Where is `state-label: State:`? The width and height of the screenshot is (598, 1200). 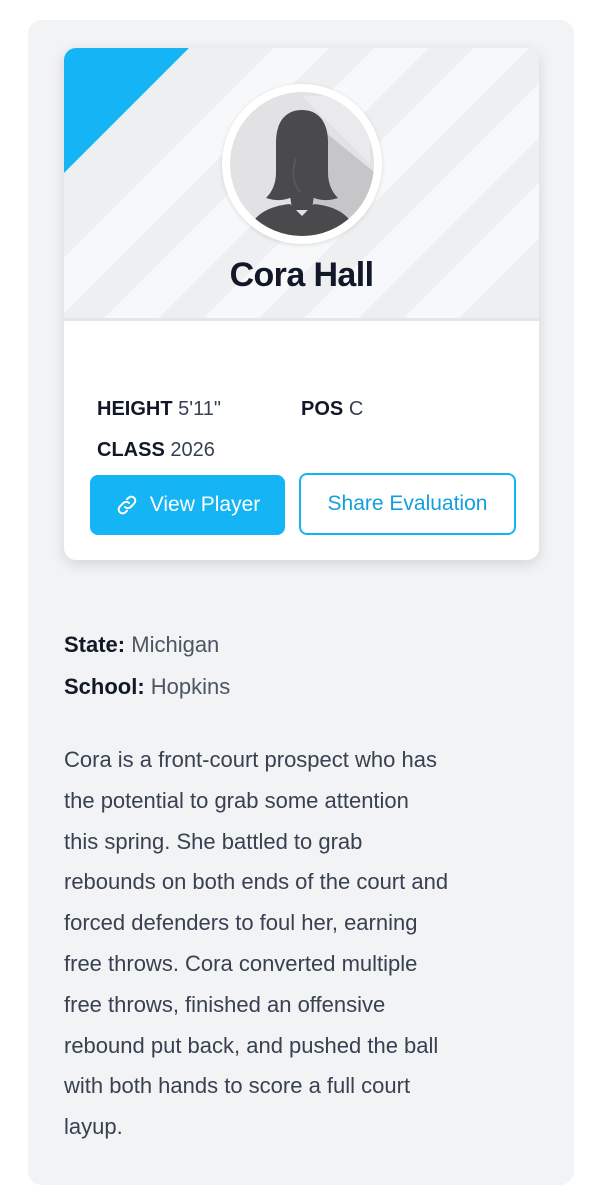
state-label: State: is located at coordinates (95, 644).